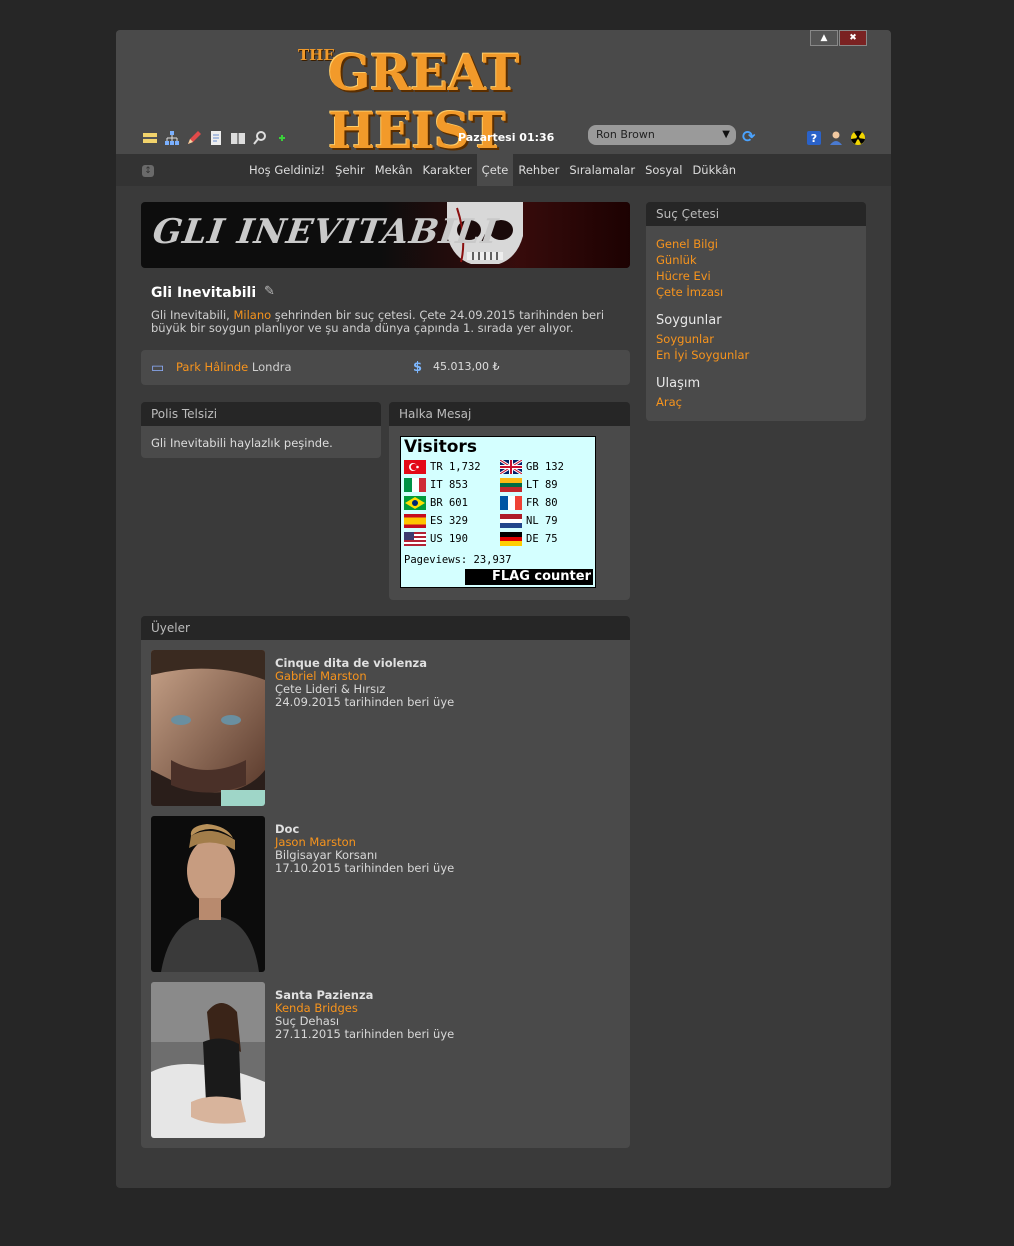 This screenshot has width=1014, height=1246. What do you see at coordinates (509, 414) in the screenshot?
I see `public-message-header: Halka Mesaj` at bounding box center [509, 414].